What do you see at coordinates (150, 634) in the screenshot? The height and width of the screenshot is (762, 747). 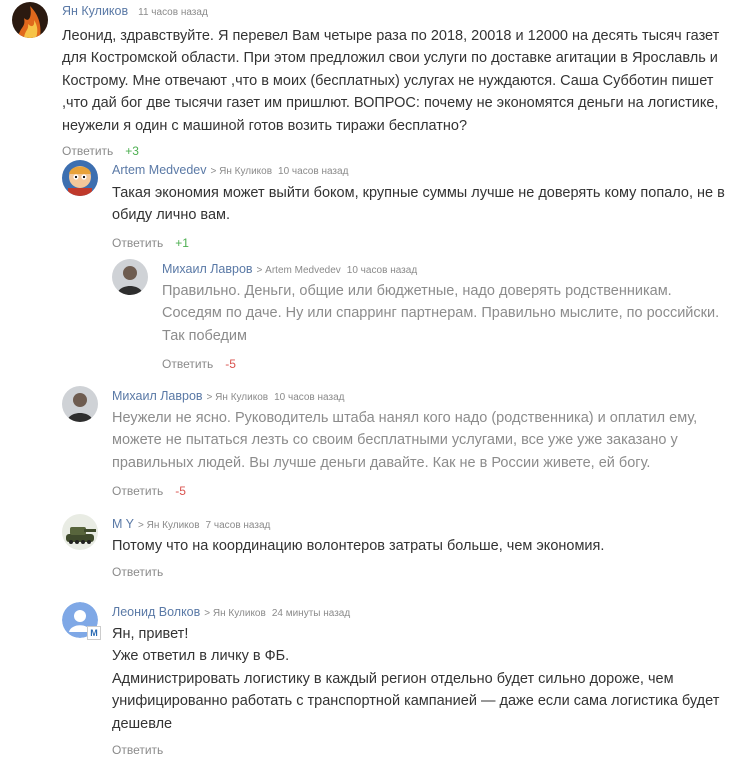 I see `comment-text-line: Ян, привет!` at bounding box center [150, 634].